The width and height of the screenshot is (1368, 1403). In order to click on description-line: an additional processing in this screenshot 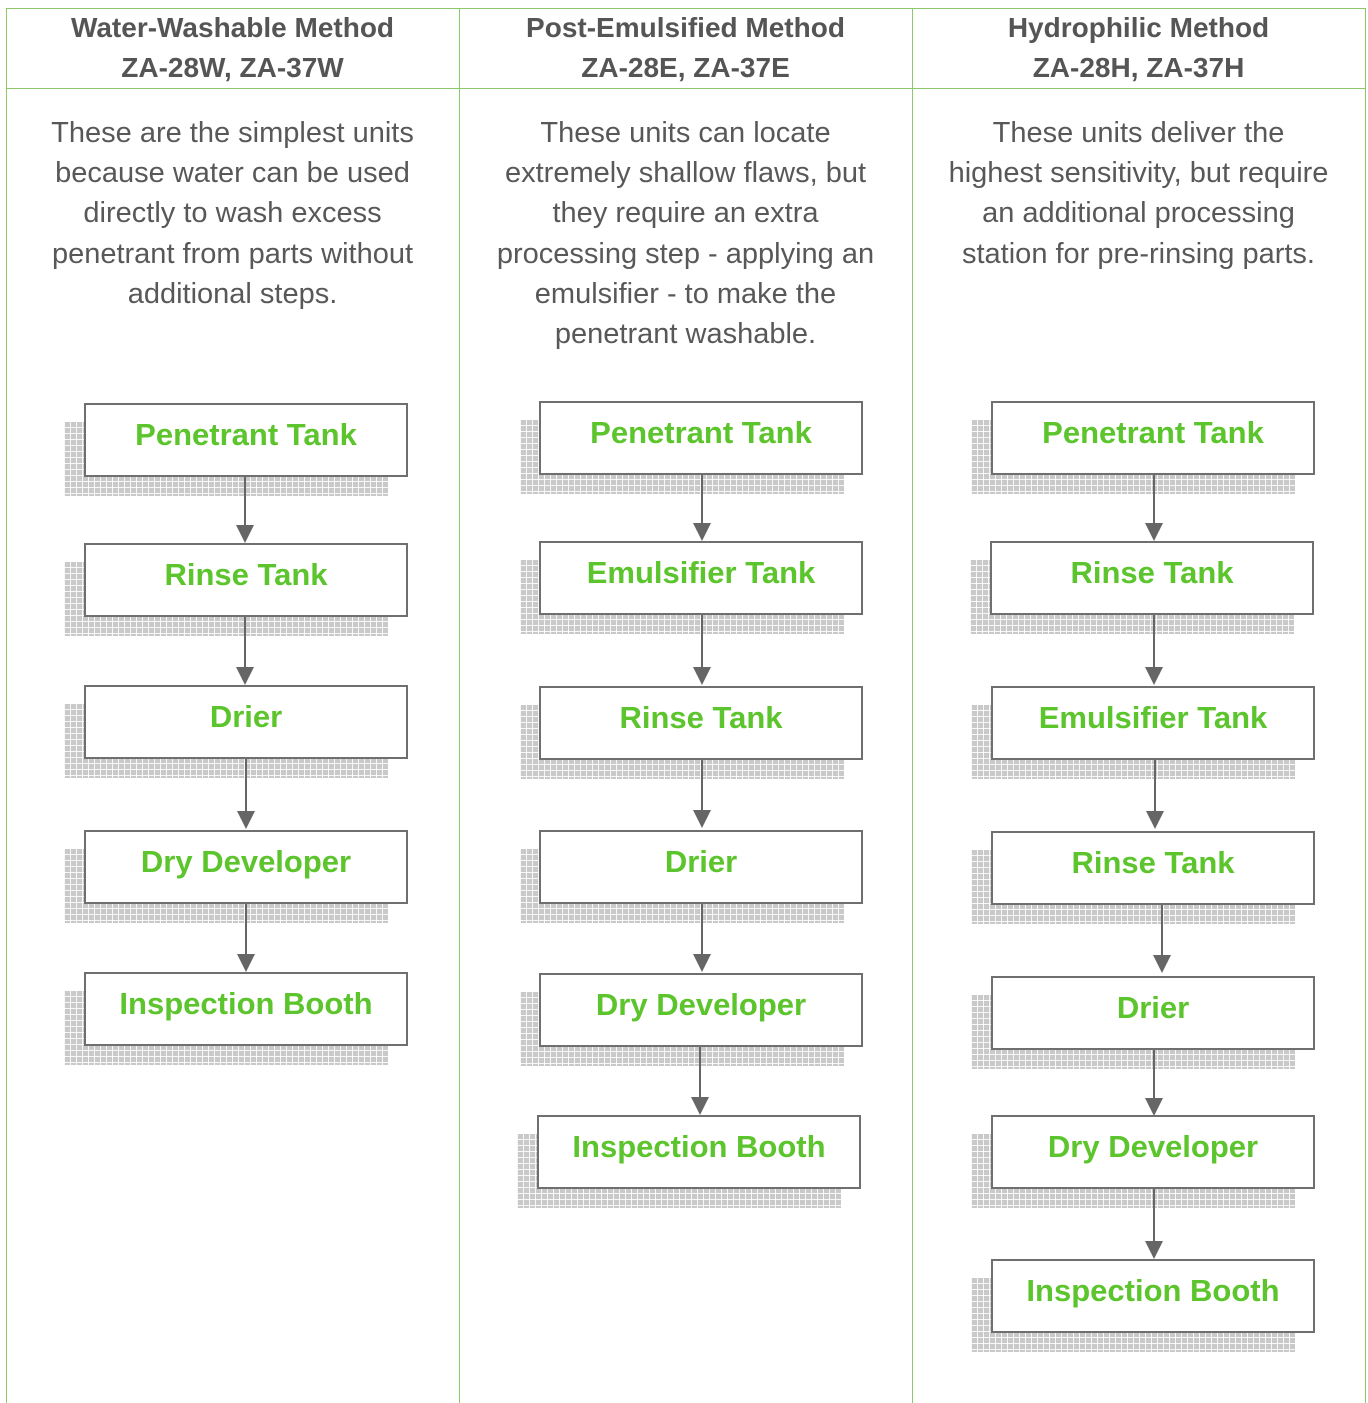, I will do `click(1138, 213)`.